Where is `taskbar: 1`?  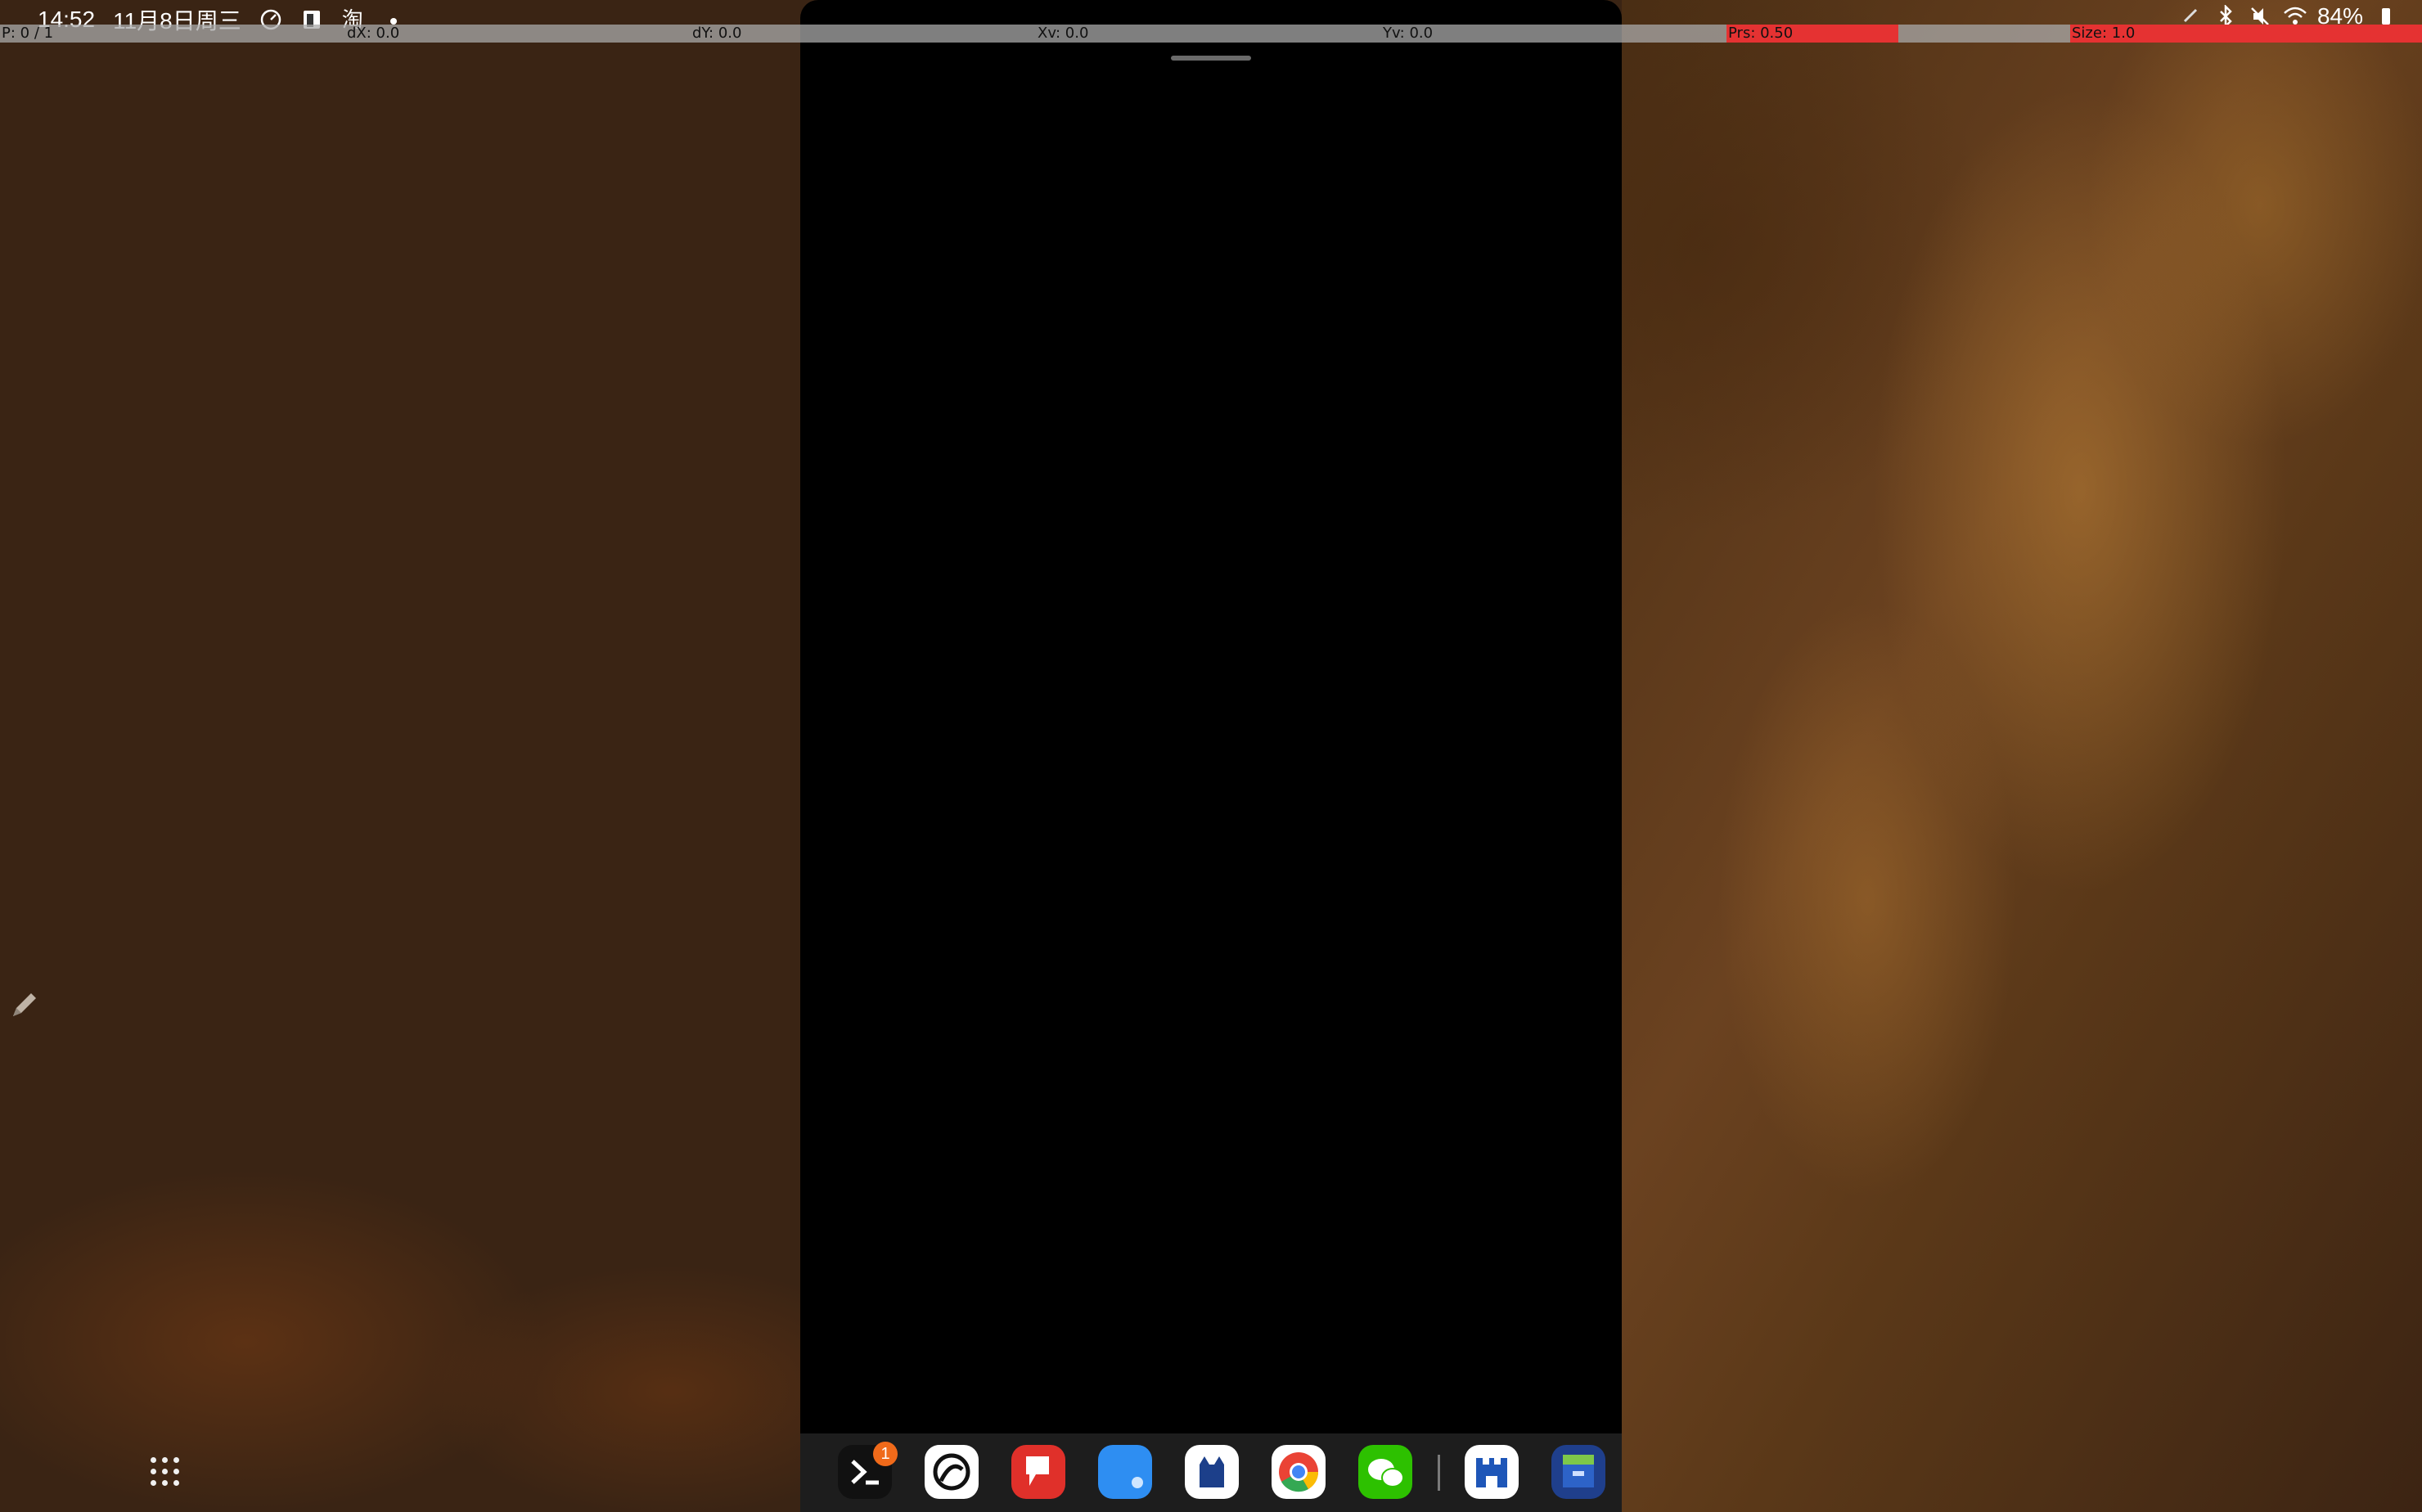
taskbar: 1 is located at coordinates (1211, 1473).